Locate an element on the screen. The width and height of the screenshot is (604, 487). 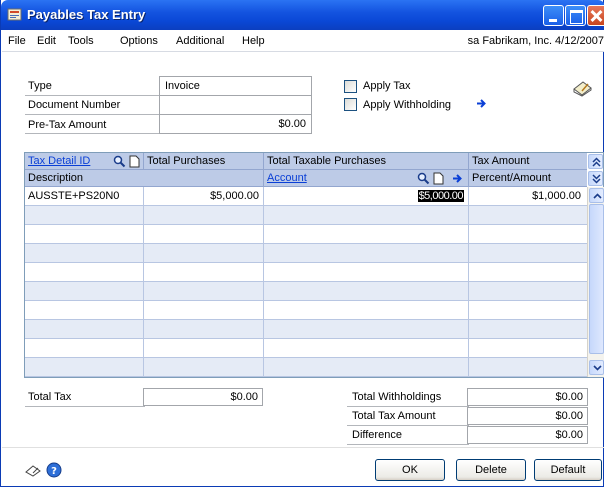
maximize-button is located at coordinates (575, 15).